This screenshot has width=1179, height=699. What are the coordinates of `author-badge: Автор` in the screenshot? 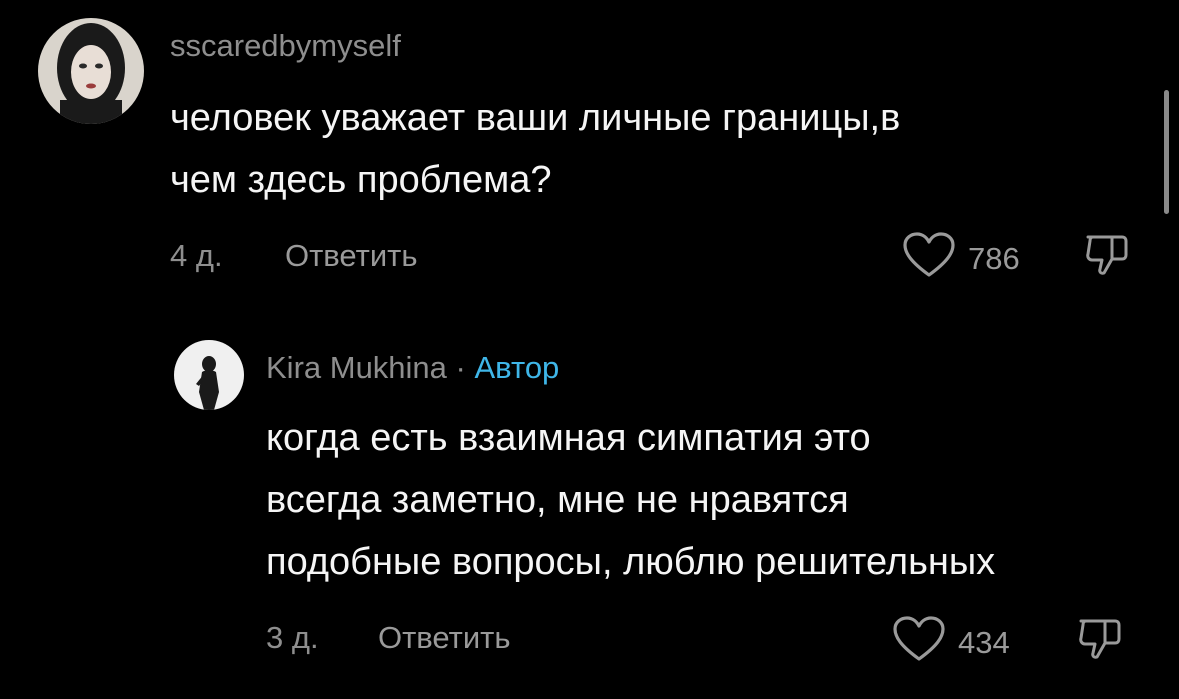 It's located at (517, 367).